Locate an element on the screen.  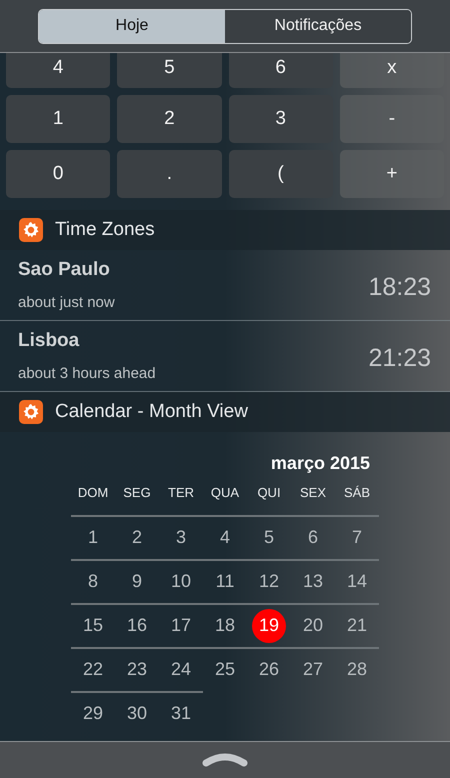
city-name: Sao Paulo is located at coordinates (64, 270).